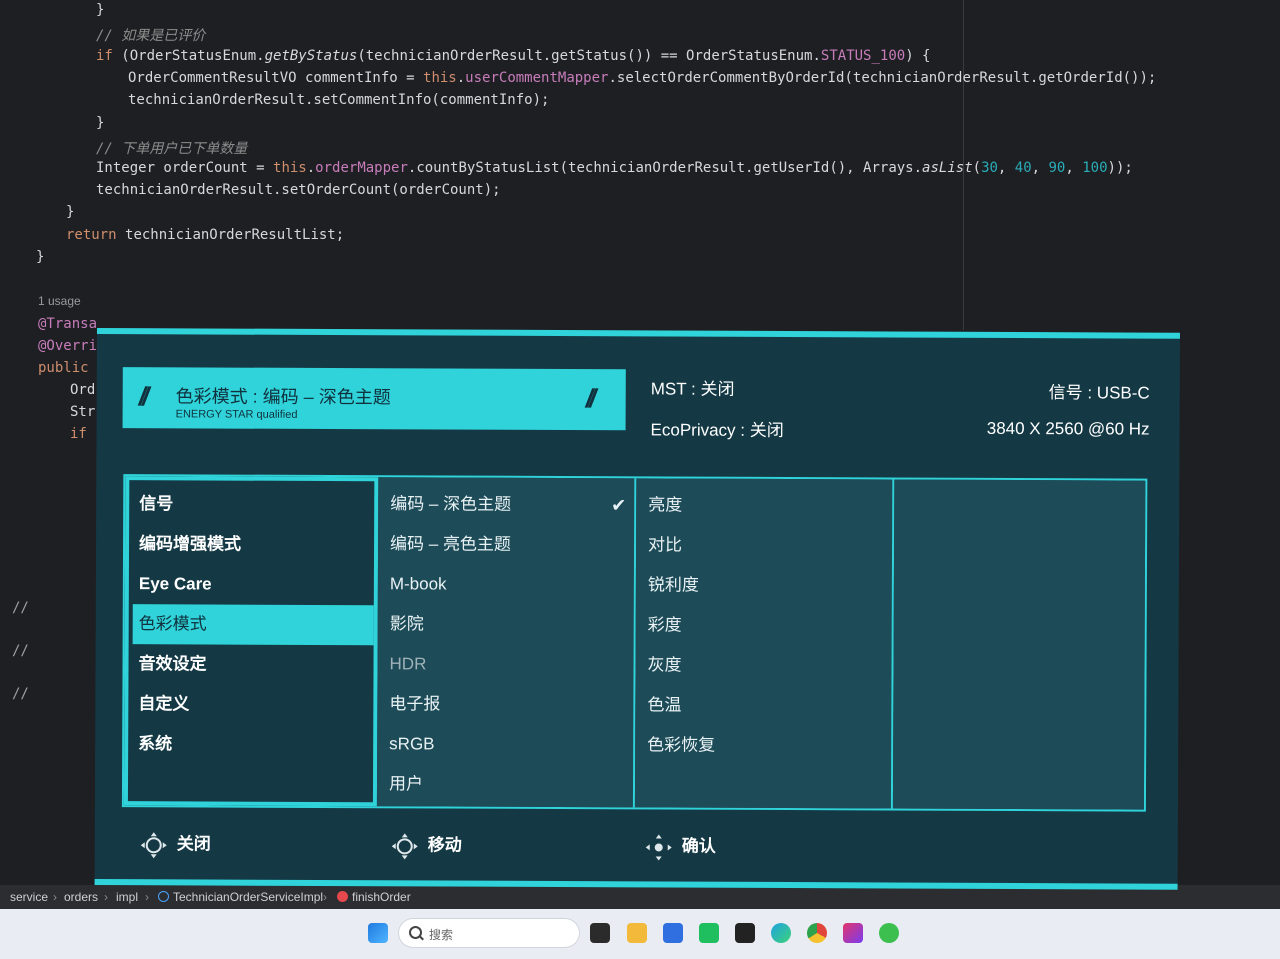 The image size is (1280, 959). What do you see at coordinates (505, 704) in the screenshot?
I see `color-mode-option: 电子报` at bounding box center [505, 704].